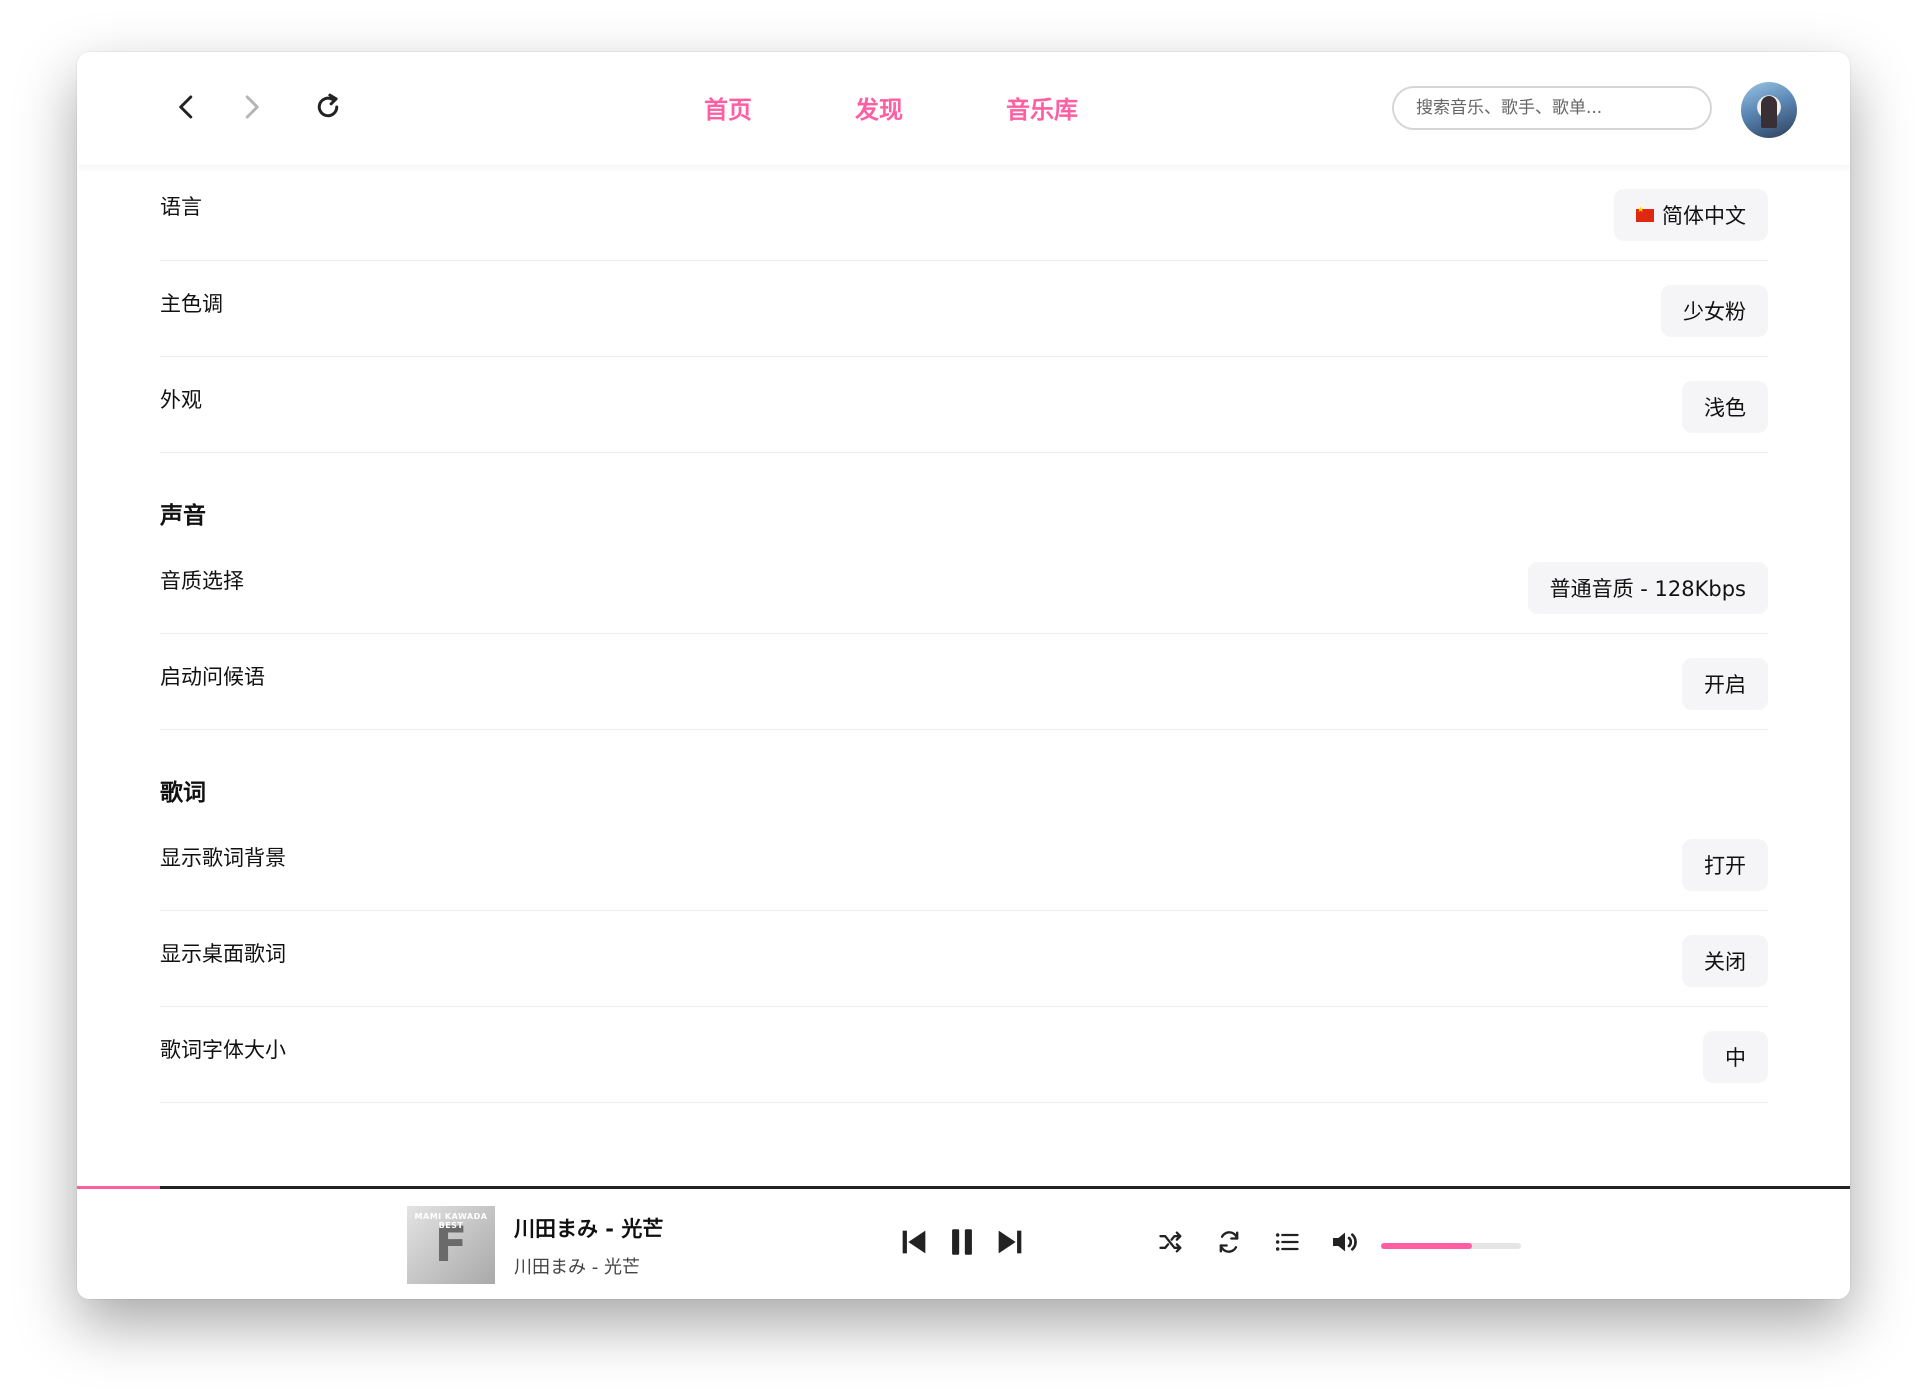 This screenshot has height=1396, width=1920. What do you see at coordinates (728, 107) in the screenshot?
I see `nav-home: 首页` at bounding box center [728, 107].